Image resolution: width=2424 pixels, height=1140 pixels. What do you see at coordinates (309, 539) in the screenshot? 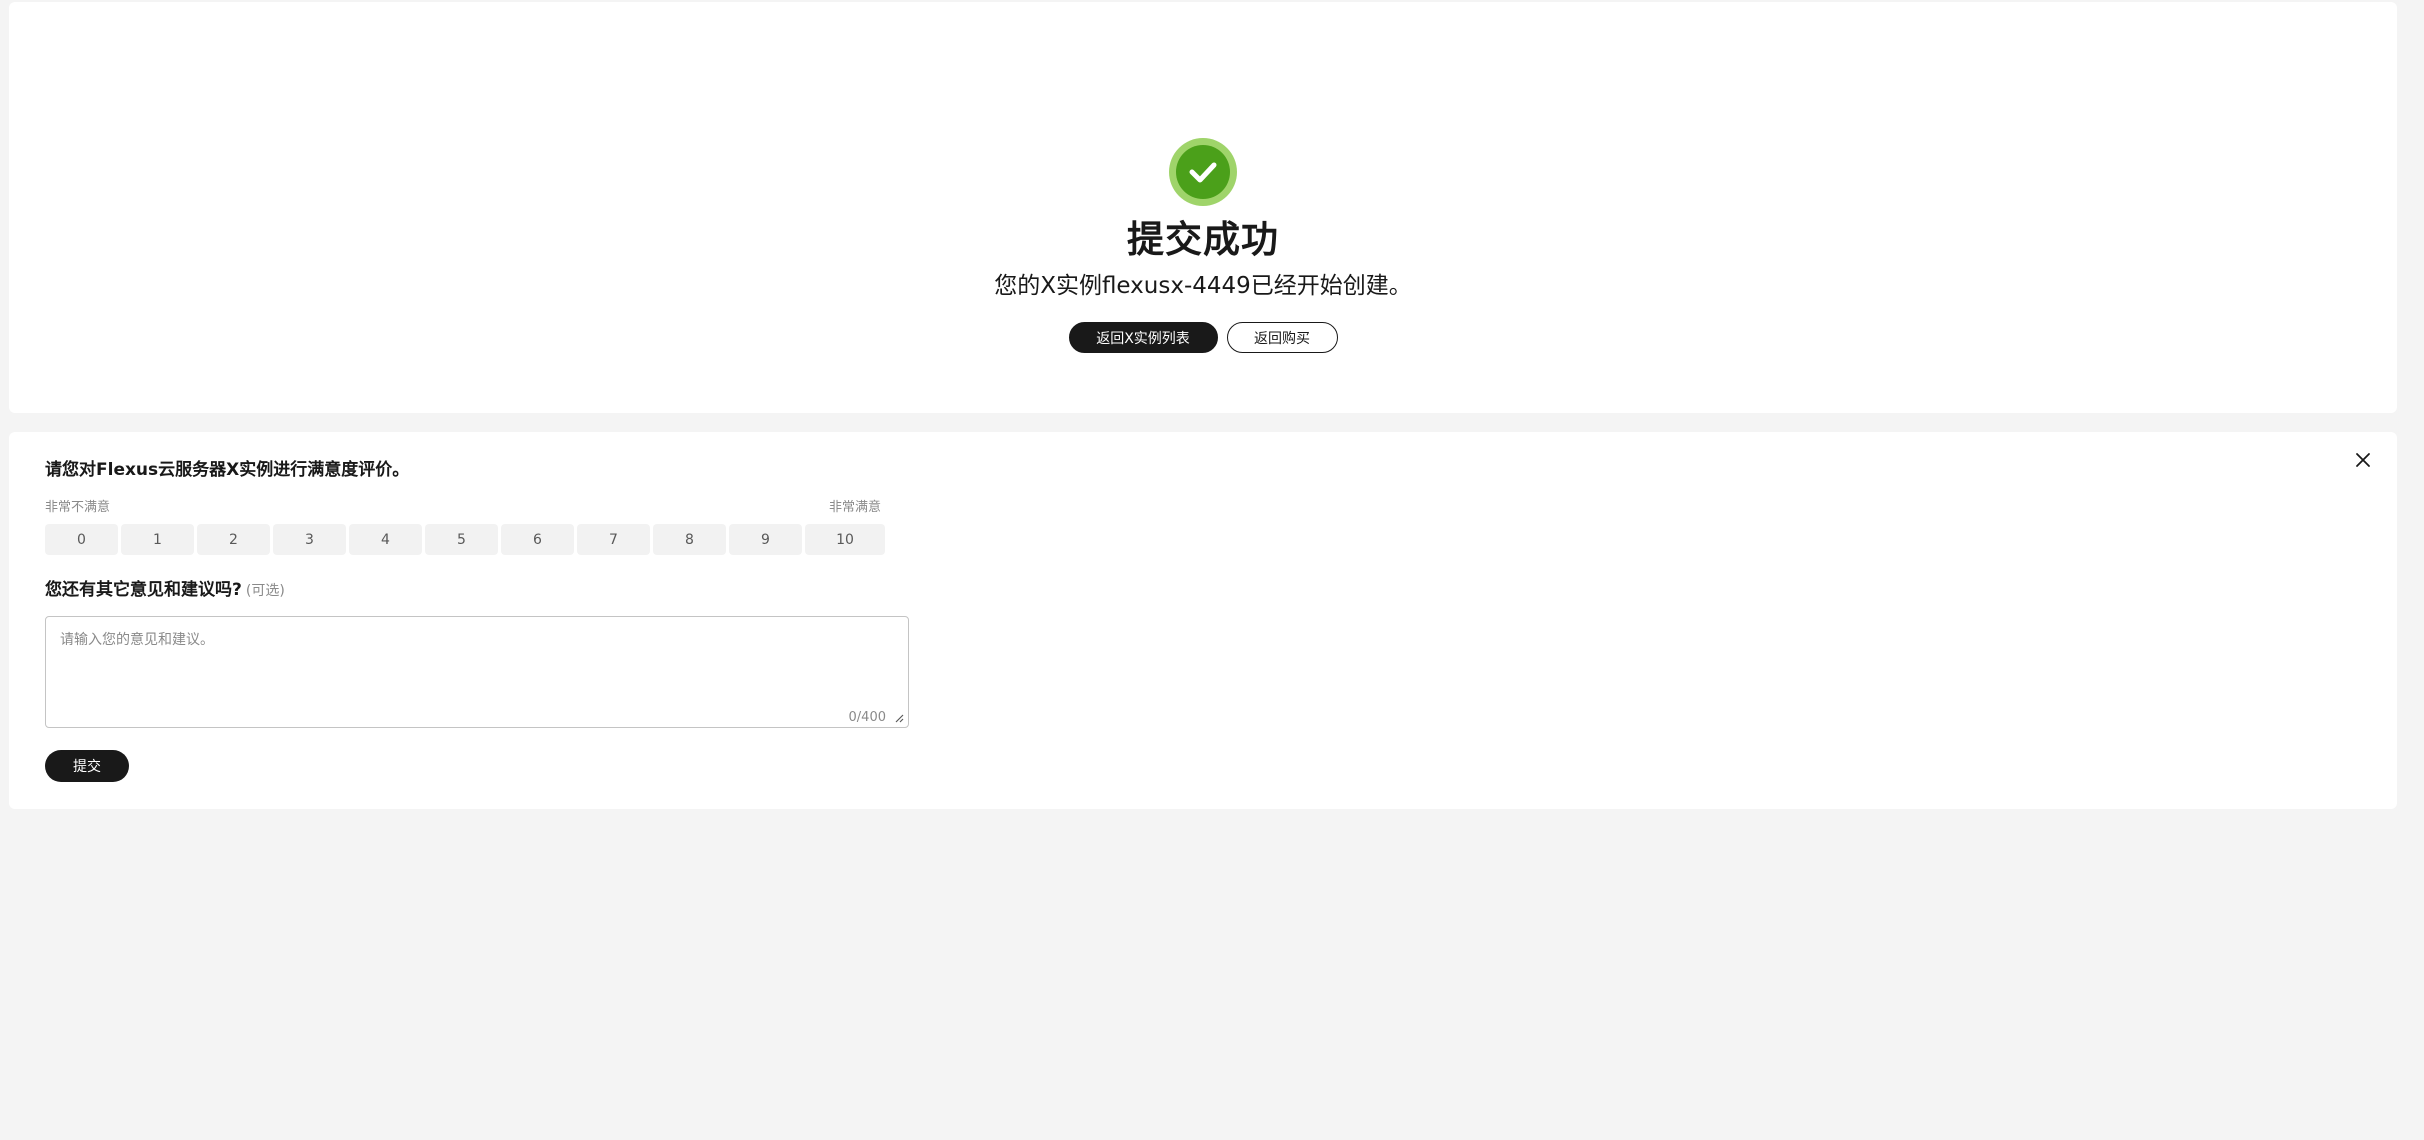
I see `rating-option-3: 3` at bounding box center [309, 539].